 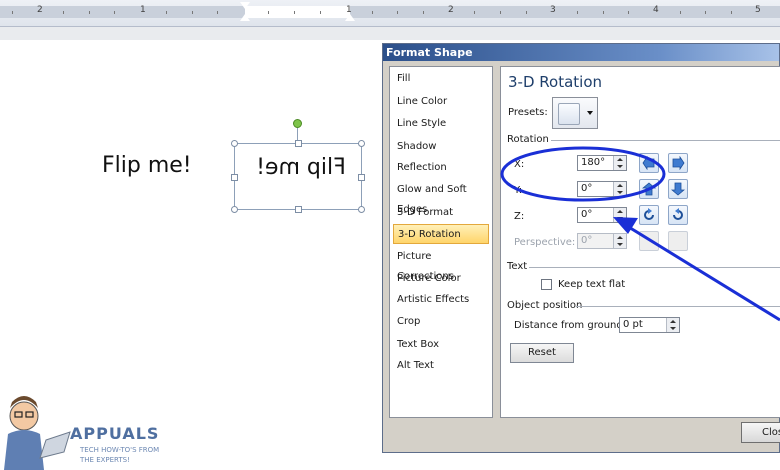 I want to click on annotation-arrow-shaft, so click(x=703, y=273).